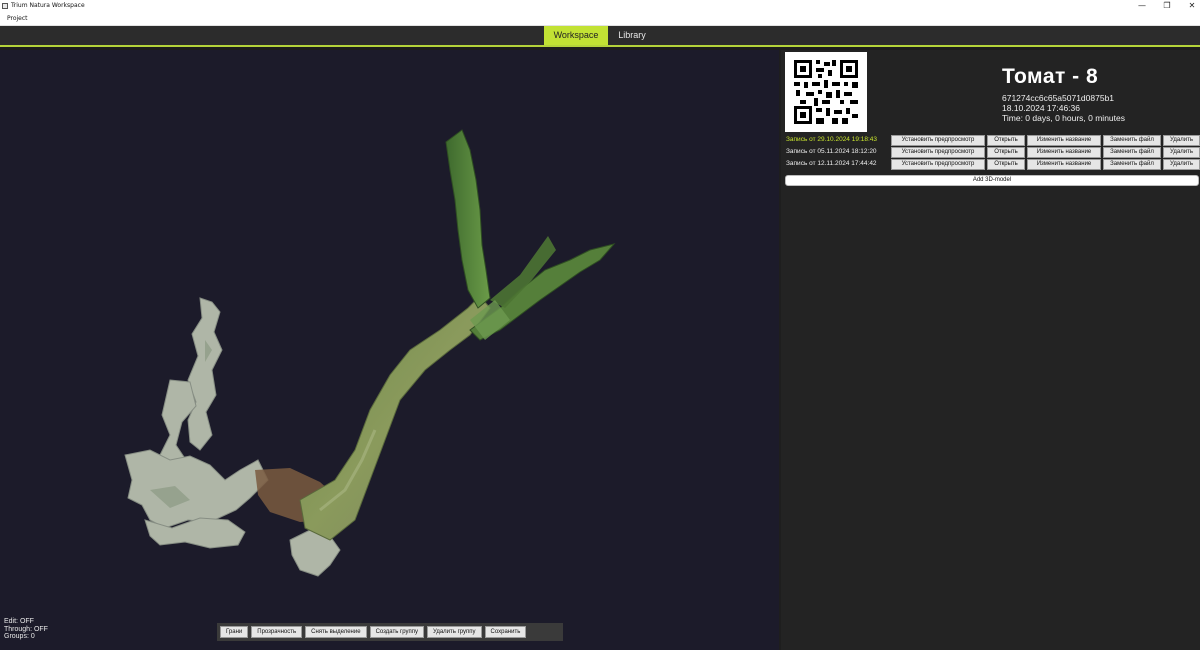  What do you see at coordinates (505, 632) in the screenshot?
I see `save-button: Сохранить` at bounding box center [505, 632].